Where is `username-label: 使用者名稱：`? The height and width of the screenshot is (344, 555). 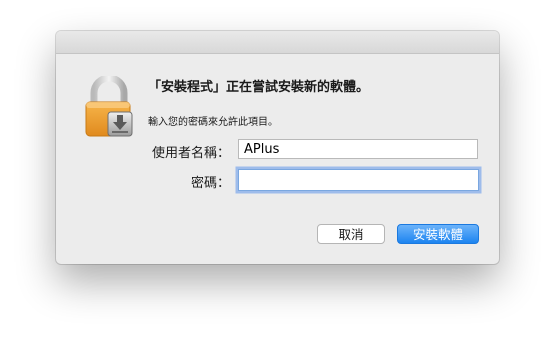
username-label: 使用者名稱： is located at coordinates (190, 153).